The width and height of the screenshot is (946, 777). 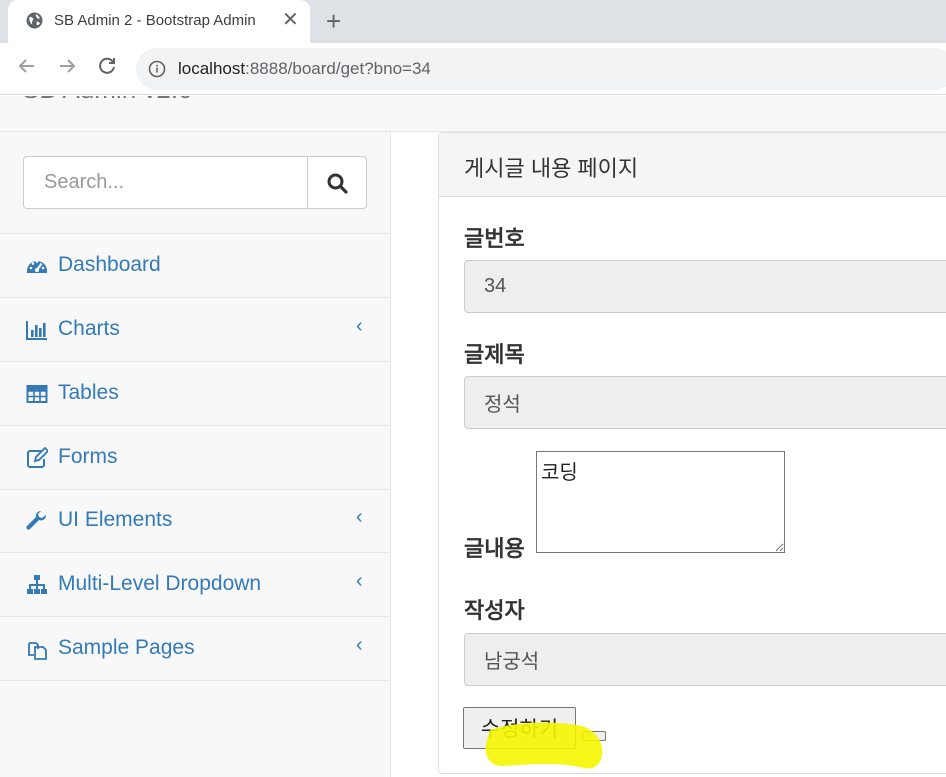 I want to click on forward-arrow-icon, so click(x=67, y=69).